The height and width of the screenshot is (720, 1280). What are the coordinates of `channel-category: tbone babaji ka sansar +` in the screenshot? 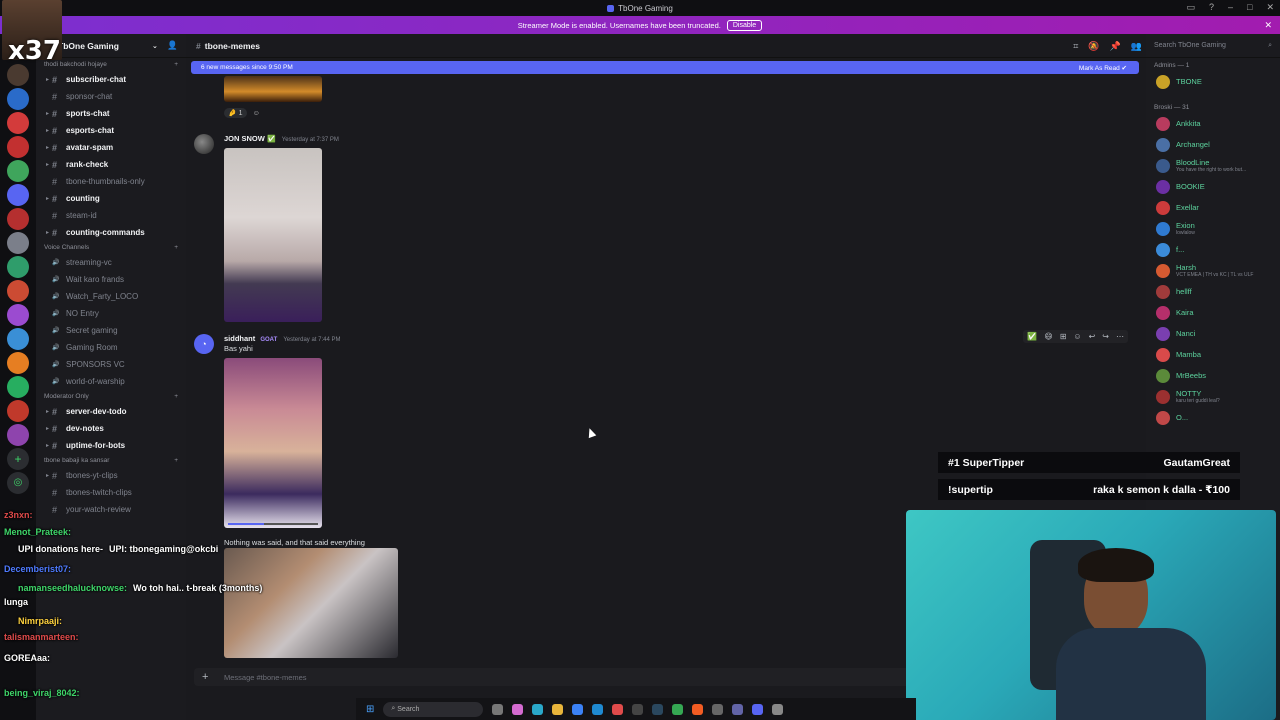 It's located at (111, 460).